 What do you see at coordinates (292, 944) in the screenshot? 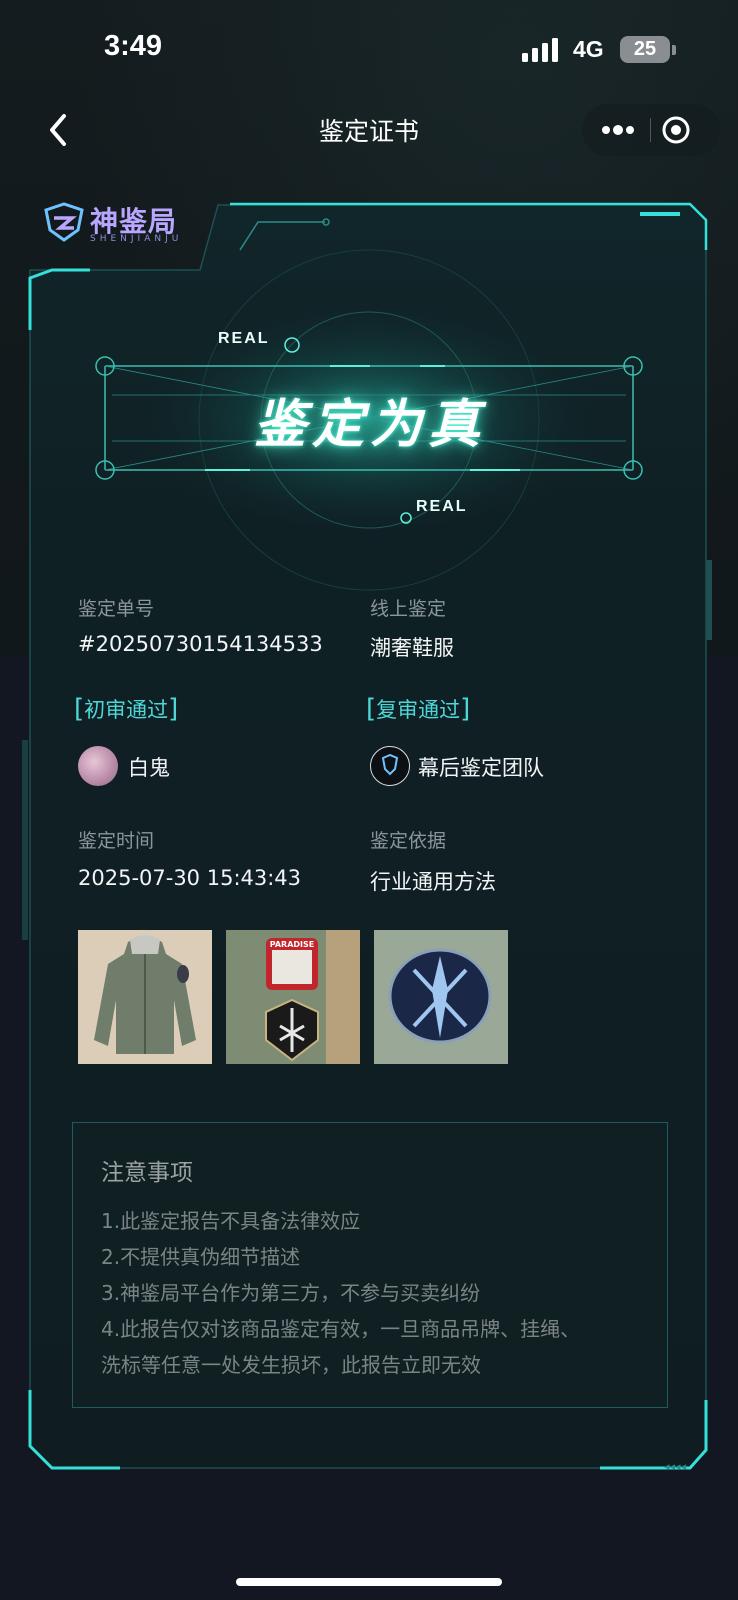
I see `patch-label: PARADISE` at bounding box center [292, 944].